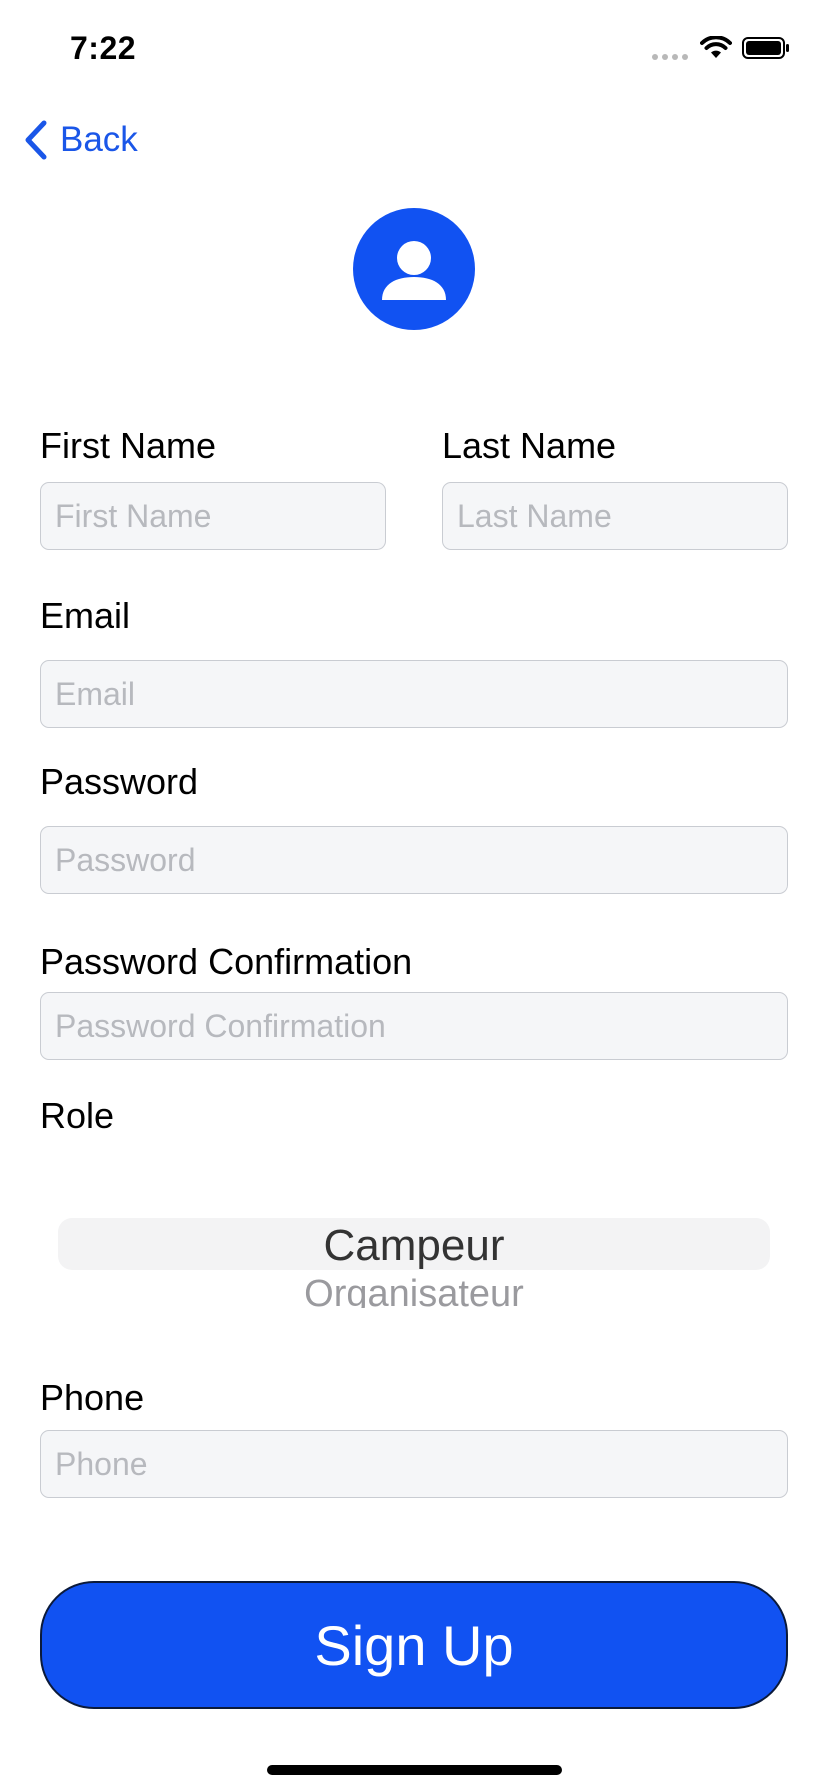 The width and height of the screenshot is (828, 1792). What do you see at coordinates (414, 1645) in the screenshot?
I see `sign-up-button: Sign Up` at bounding box center [414, 1645].